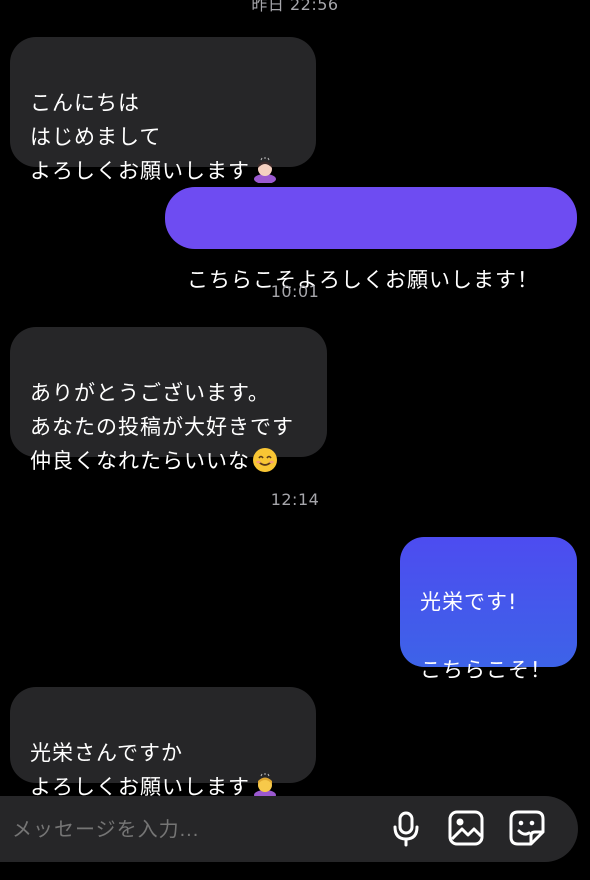 The width and height of the screenshot is (590, 880). I want to click on message-outgoing: 光栄です! こちらこそ！, so click(488, 609).